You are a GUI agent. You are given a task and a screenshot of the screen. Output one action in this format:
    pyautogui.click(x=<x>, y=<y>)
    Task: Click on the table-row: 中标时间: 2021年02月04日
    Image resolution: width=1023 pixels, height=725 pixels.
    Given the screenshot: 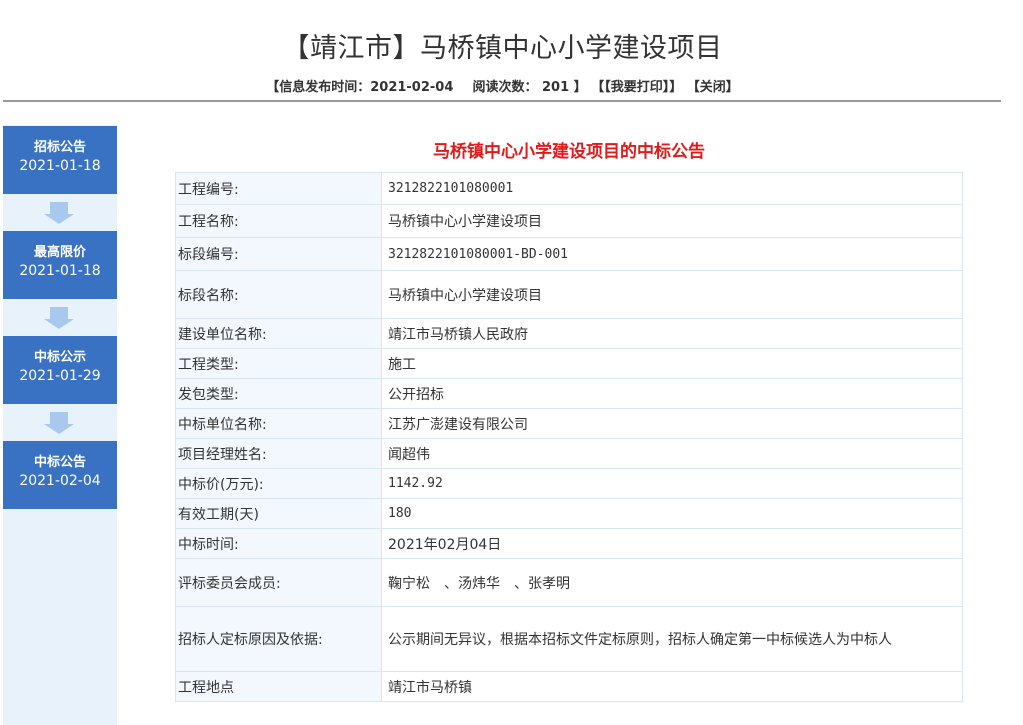 What is the action you would take?
    pyautogui.click(x=569, y=543)
    